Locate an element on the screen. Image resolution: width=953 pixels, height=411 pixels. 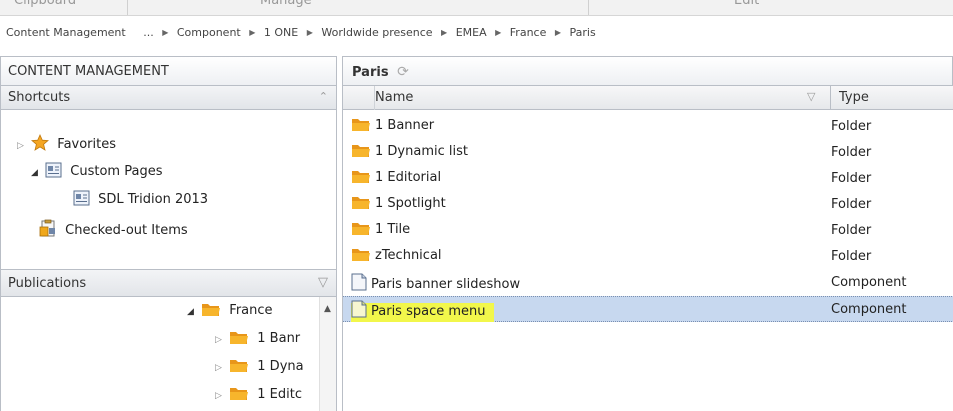
publications-label: Publications is located at coordinates (47, 283).